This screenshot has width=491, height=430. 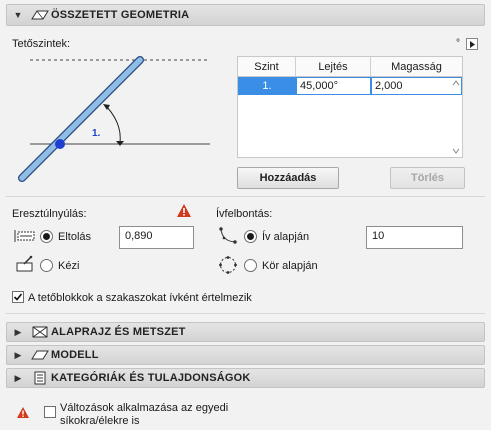 What do you see at coordinates (290, 266) in the screenshot?
I see `circle-option-label: Kör alapján` at bounding box center [290, 266].